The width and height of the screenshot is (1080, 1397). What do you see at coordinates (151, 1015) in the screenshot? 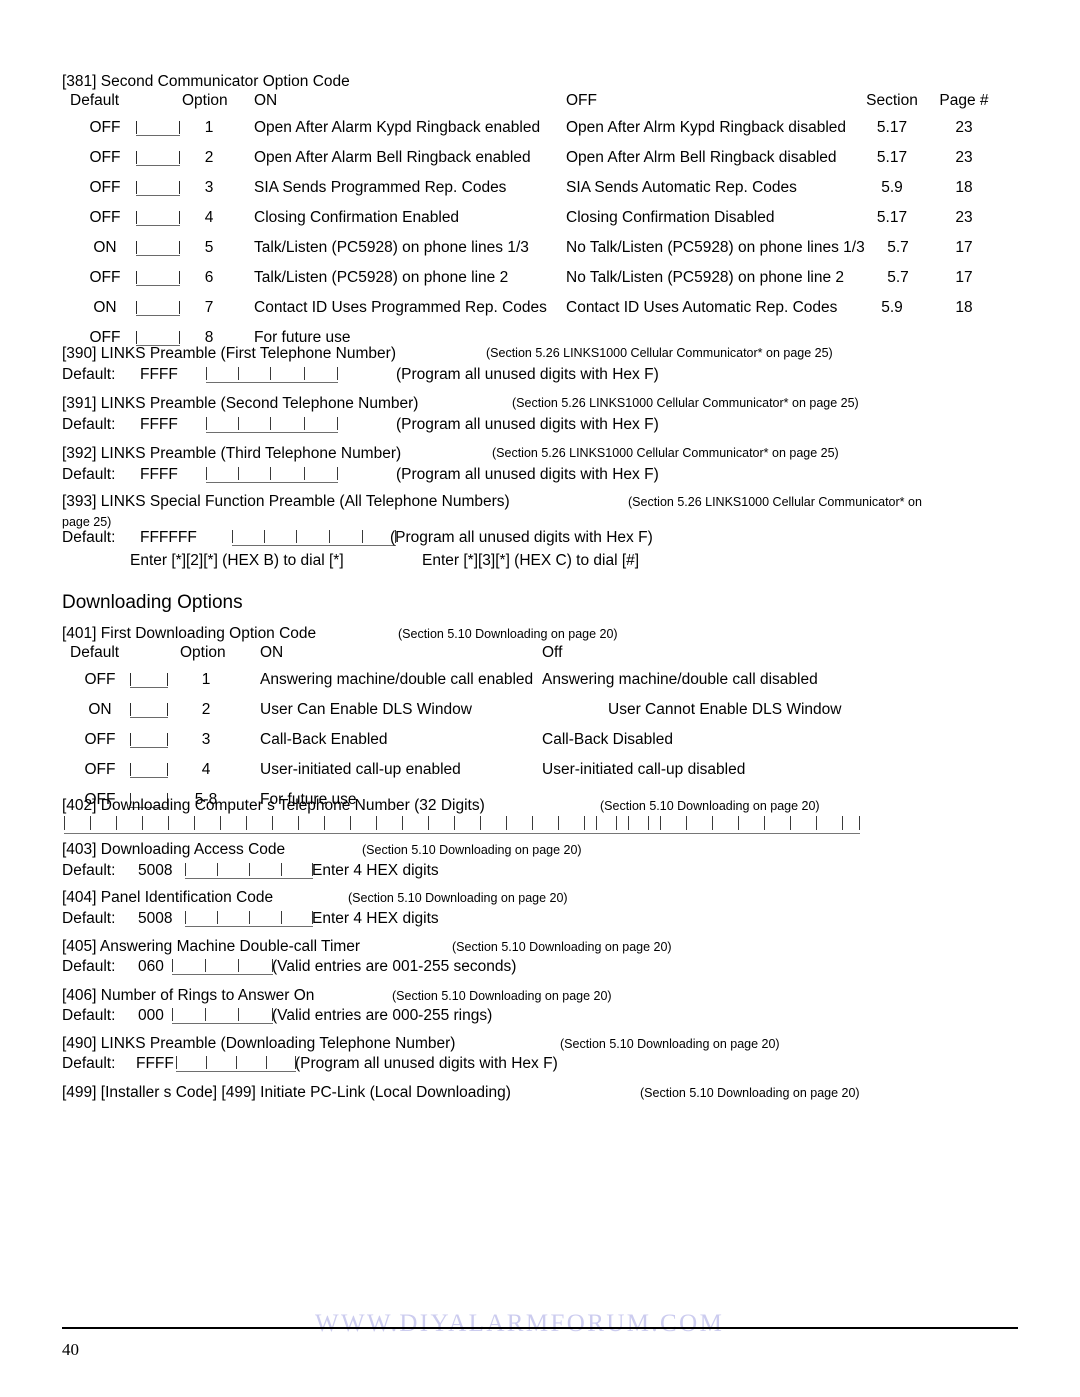
I see `section-406-default-value: 000` at bounding box center [151, 1015].